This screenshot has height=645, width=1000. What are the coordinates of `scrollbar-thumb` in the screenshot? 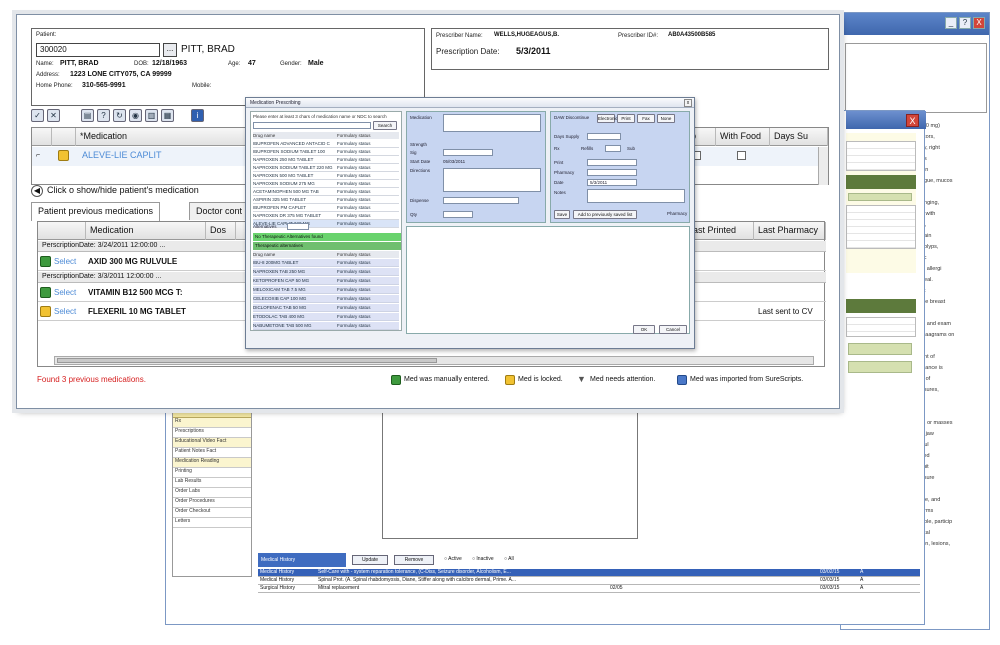 It's located at (247, 360).